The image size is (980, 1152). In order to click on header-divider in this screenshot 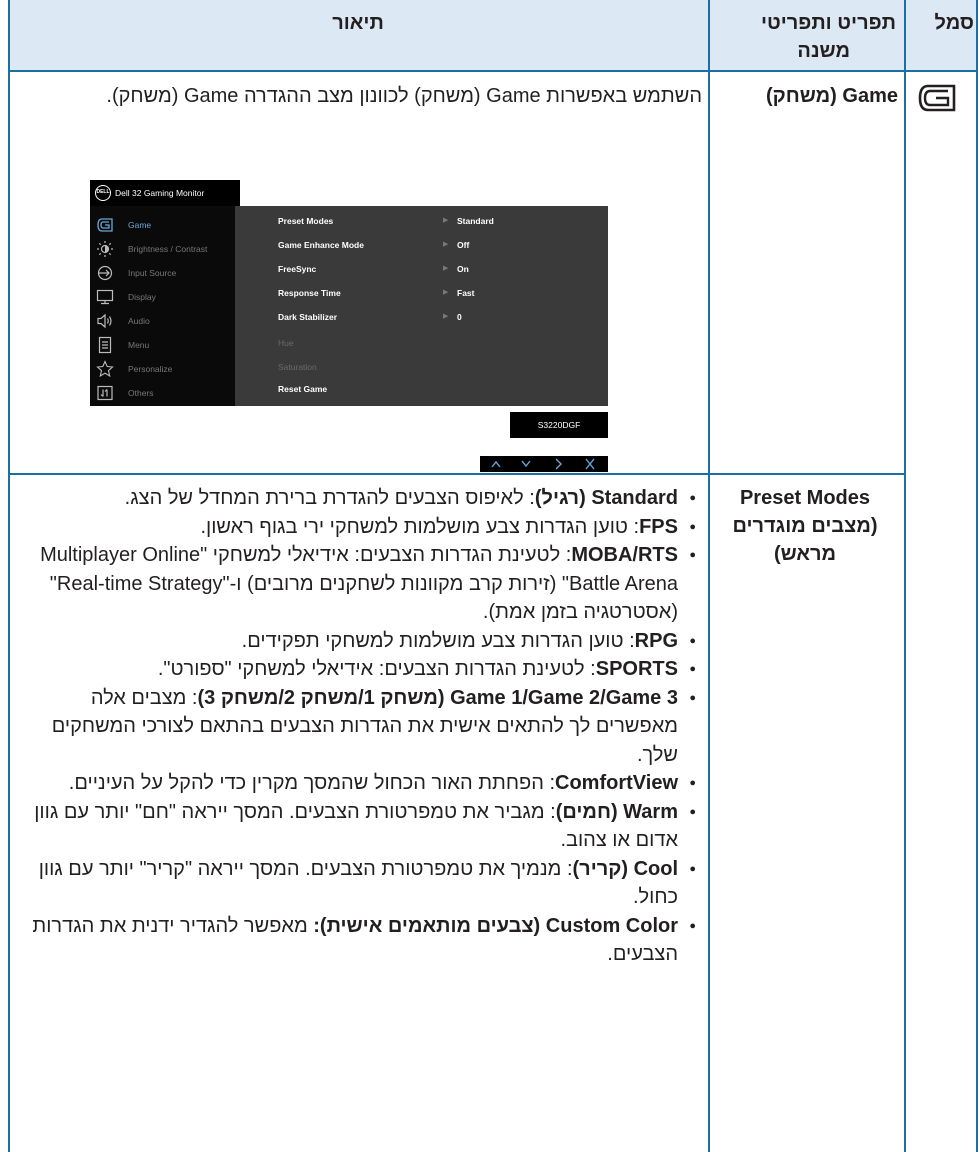, I will do `click(493, 71)`.